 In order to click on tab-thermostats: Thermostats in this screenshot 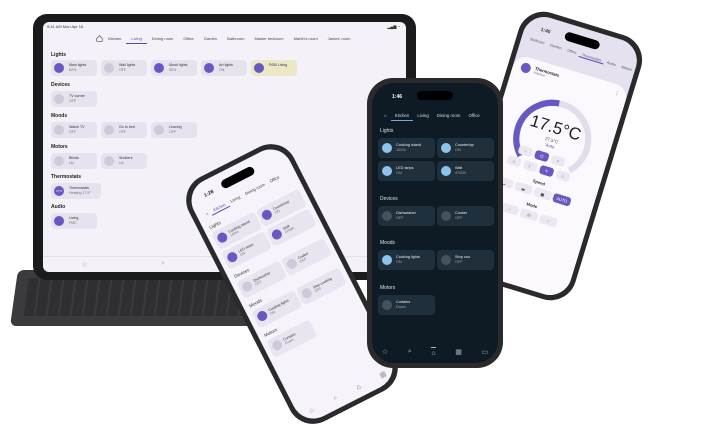, I will do `click(591, 58)`.